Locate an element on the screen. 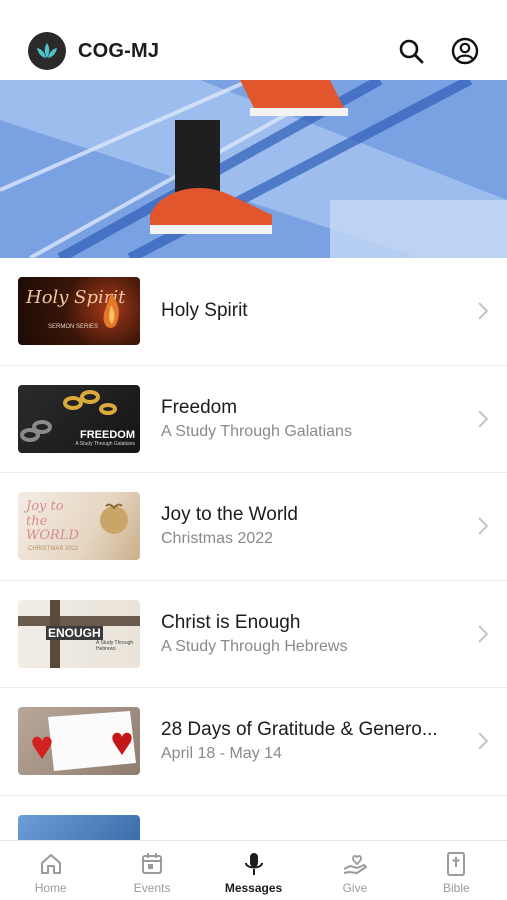 This screenshot has width=507, height=900. tab-events: Events is located at coordinates (151, 870).